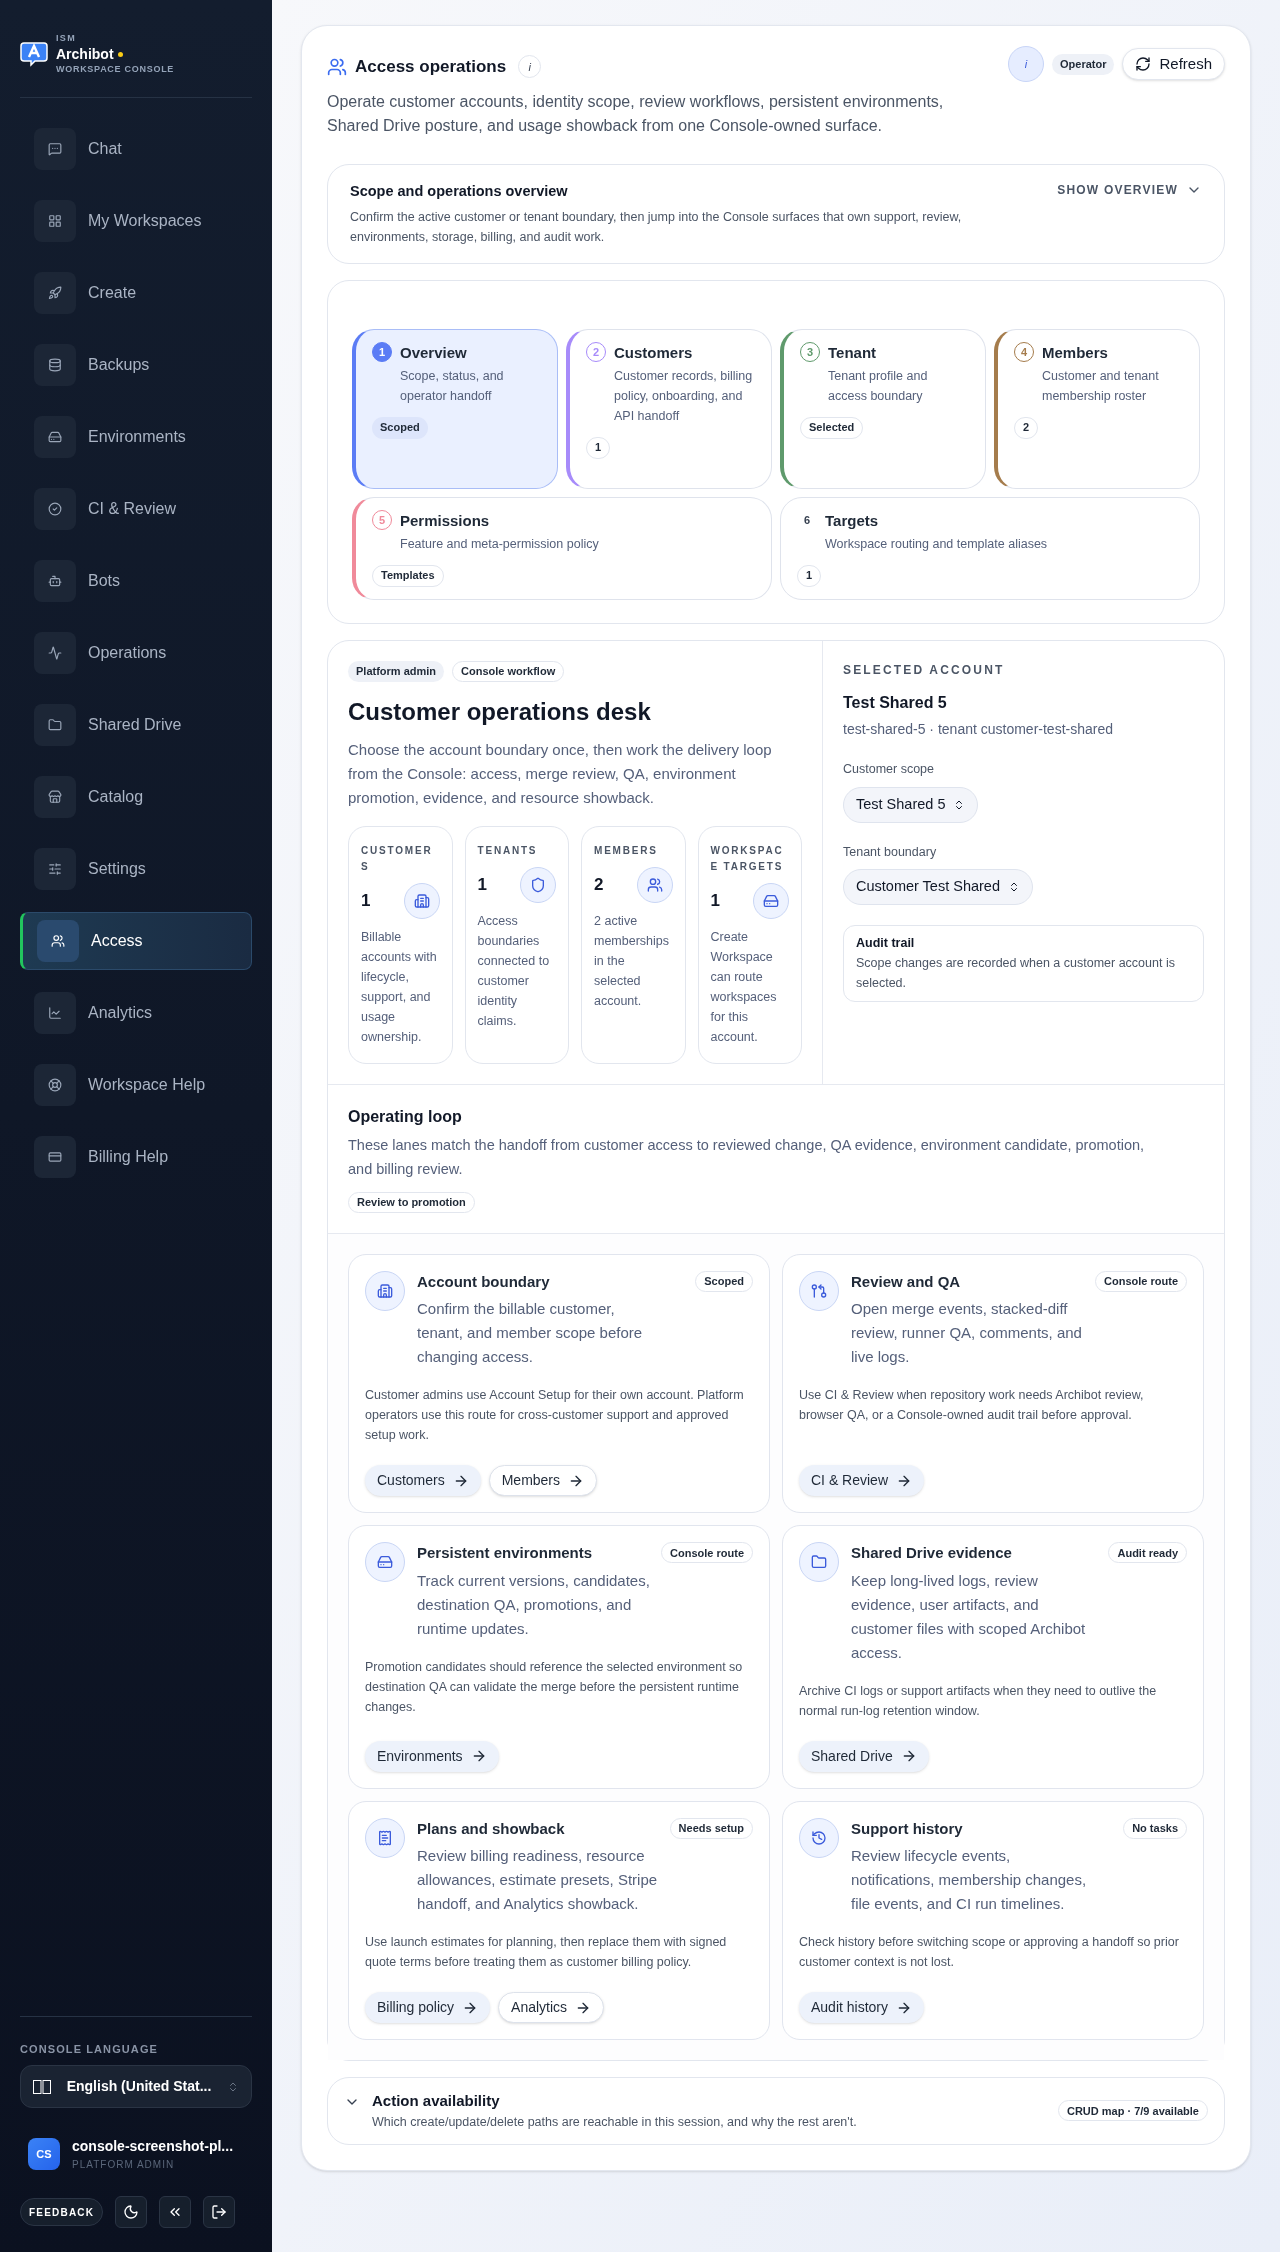 This screenshot has width=1280, height=2252. Describe the element at coordinates (136, 940) in the screenshot. I see `sidebar-item: Access` at that location.